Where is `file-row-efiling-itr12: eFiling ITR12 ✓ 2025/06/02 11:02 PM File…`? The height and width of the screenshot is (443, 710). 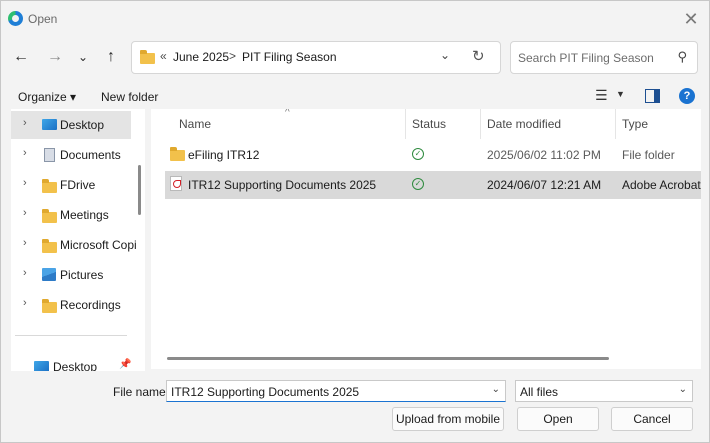
file-row-efiling-itr12: eFiling ITR12 ✓ 2025/06/02 11:02 PM File… is located at coordinates (433, 155).